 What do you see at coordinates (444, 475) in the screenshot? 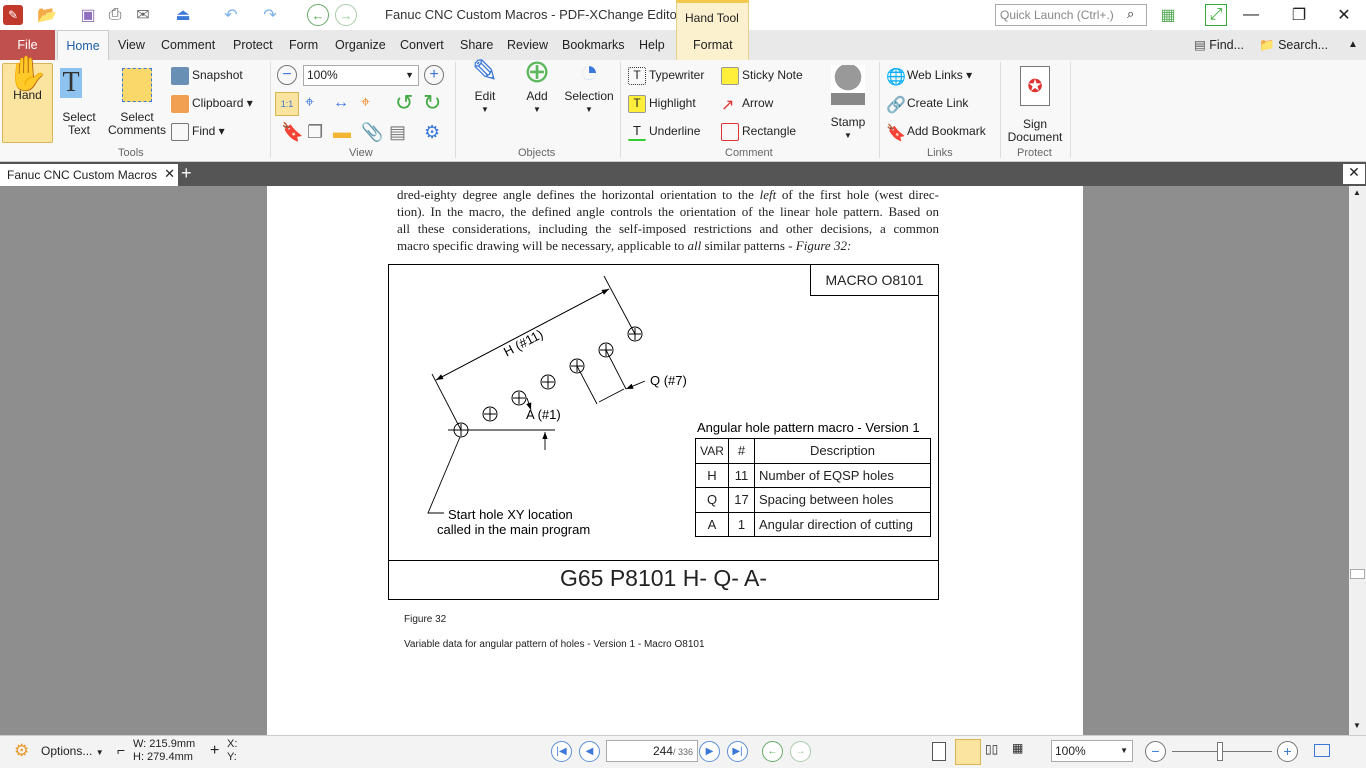
I see `start-leader` at bounding box center [444, 475].